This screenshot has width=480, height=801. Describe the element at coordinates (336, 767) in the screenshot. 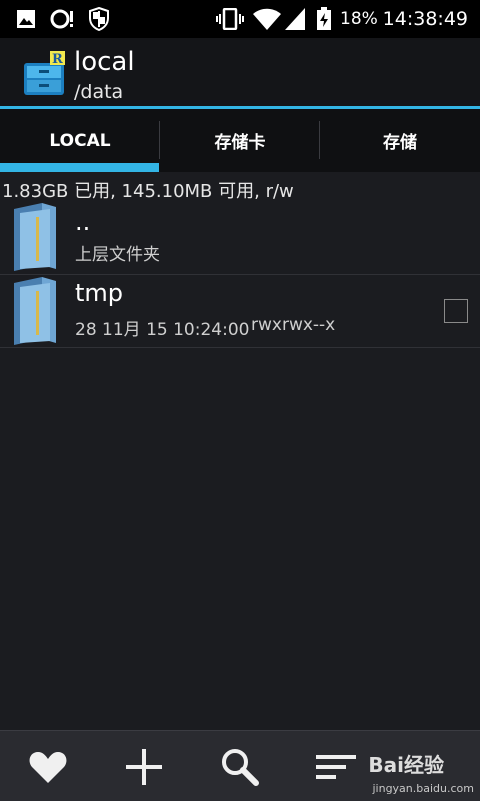

I see `sort-icon` at that location.